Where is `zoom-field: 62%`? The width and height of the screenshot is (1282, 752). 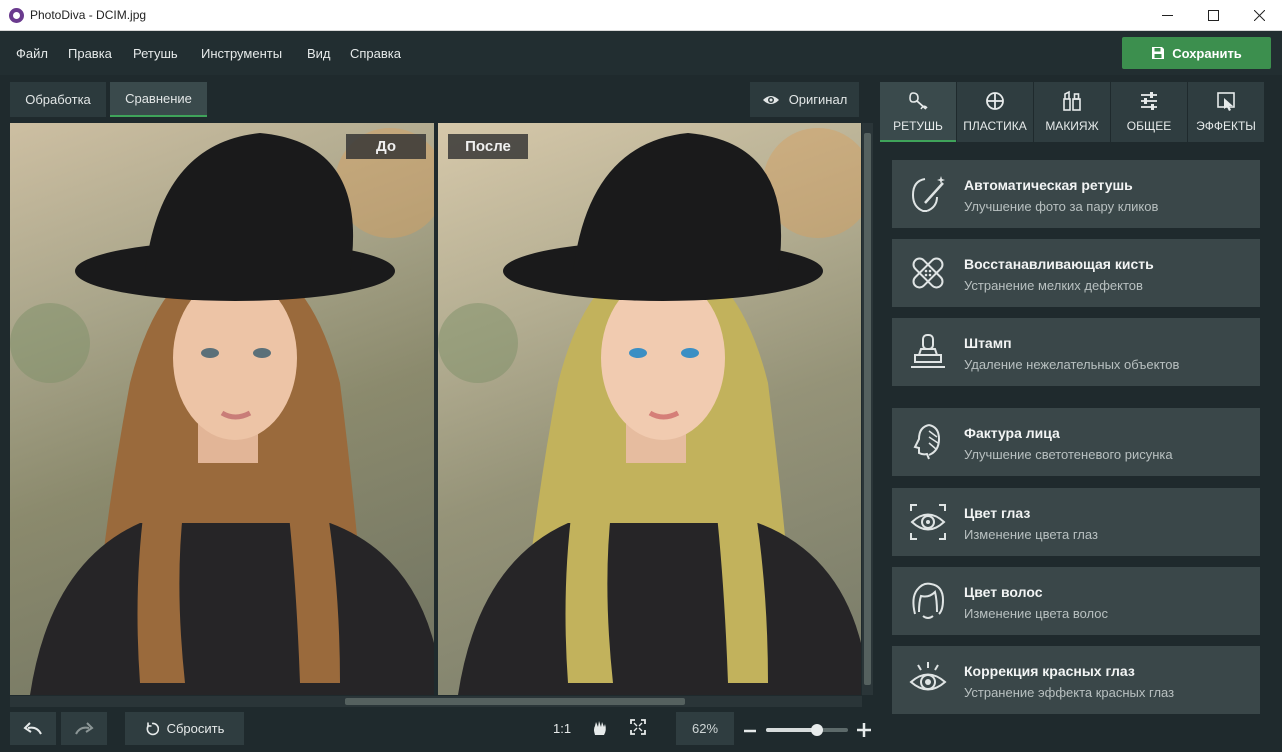 zoom-field: 62% is located at coordinates (705, 728).